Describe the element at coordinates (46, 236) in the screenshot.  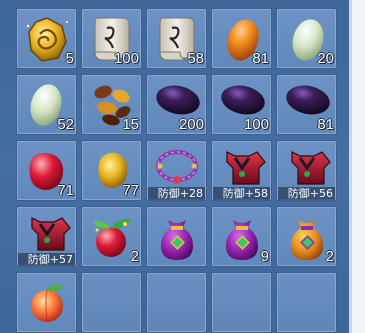
I see `inventory-slot-16: 防御+57` at that location.